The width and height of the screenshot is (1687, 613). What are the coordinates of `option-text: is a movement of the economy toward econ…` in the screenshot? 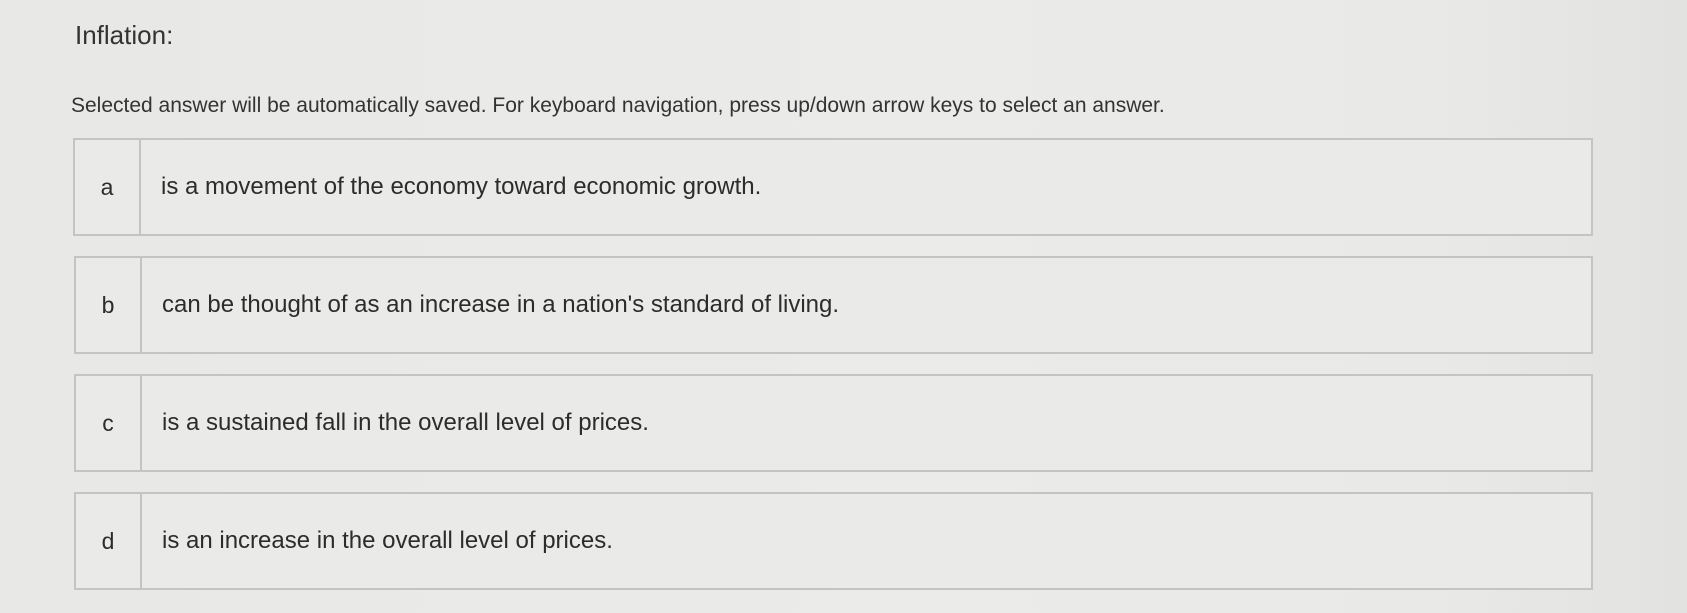 It's located at (461, 186).